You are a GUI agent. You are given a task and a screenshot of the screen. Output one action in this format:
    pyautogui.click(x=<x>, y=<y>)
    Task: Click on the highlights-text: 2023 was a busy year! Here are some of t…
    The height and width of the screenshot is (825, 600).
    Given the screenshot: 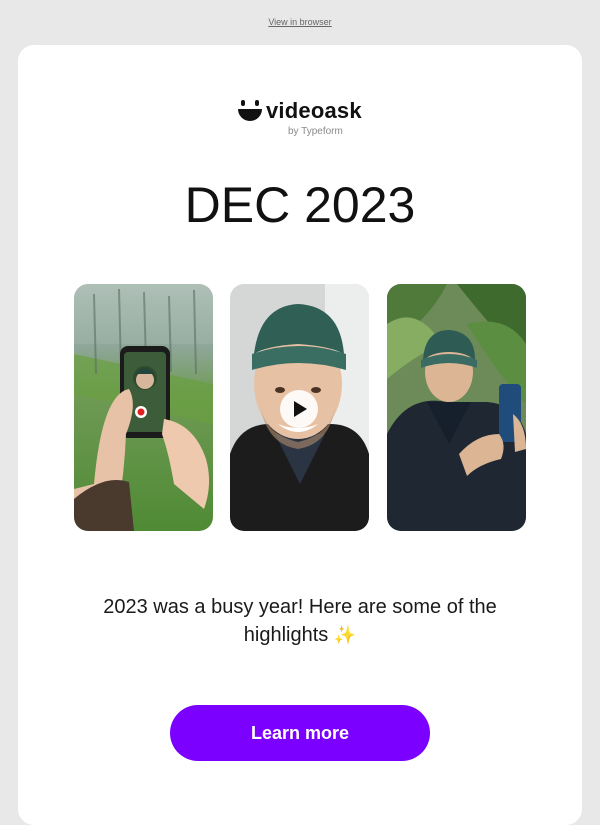 What is the action you would take?
    pyautogui.click(x=300, y=621)
    